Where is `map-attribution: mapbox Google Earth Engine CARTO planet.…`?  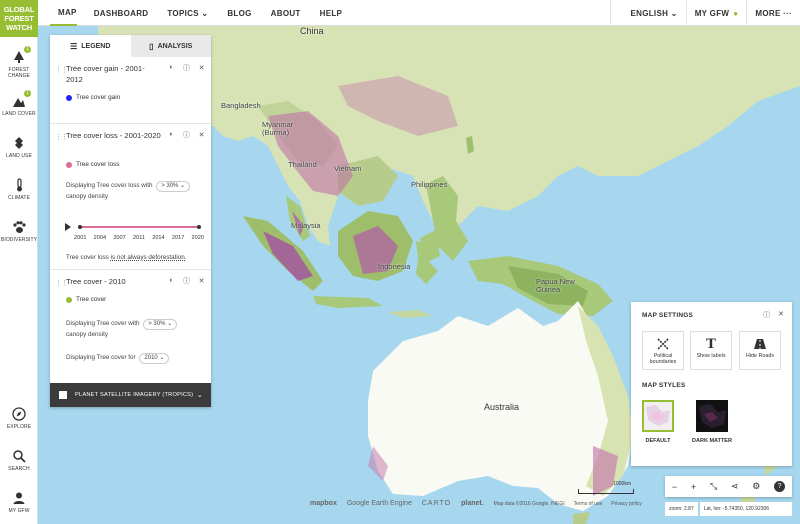 map-attribution: mapbox Google Earth Engine CARTO planet.… is located at coordinates (480, 503).